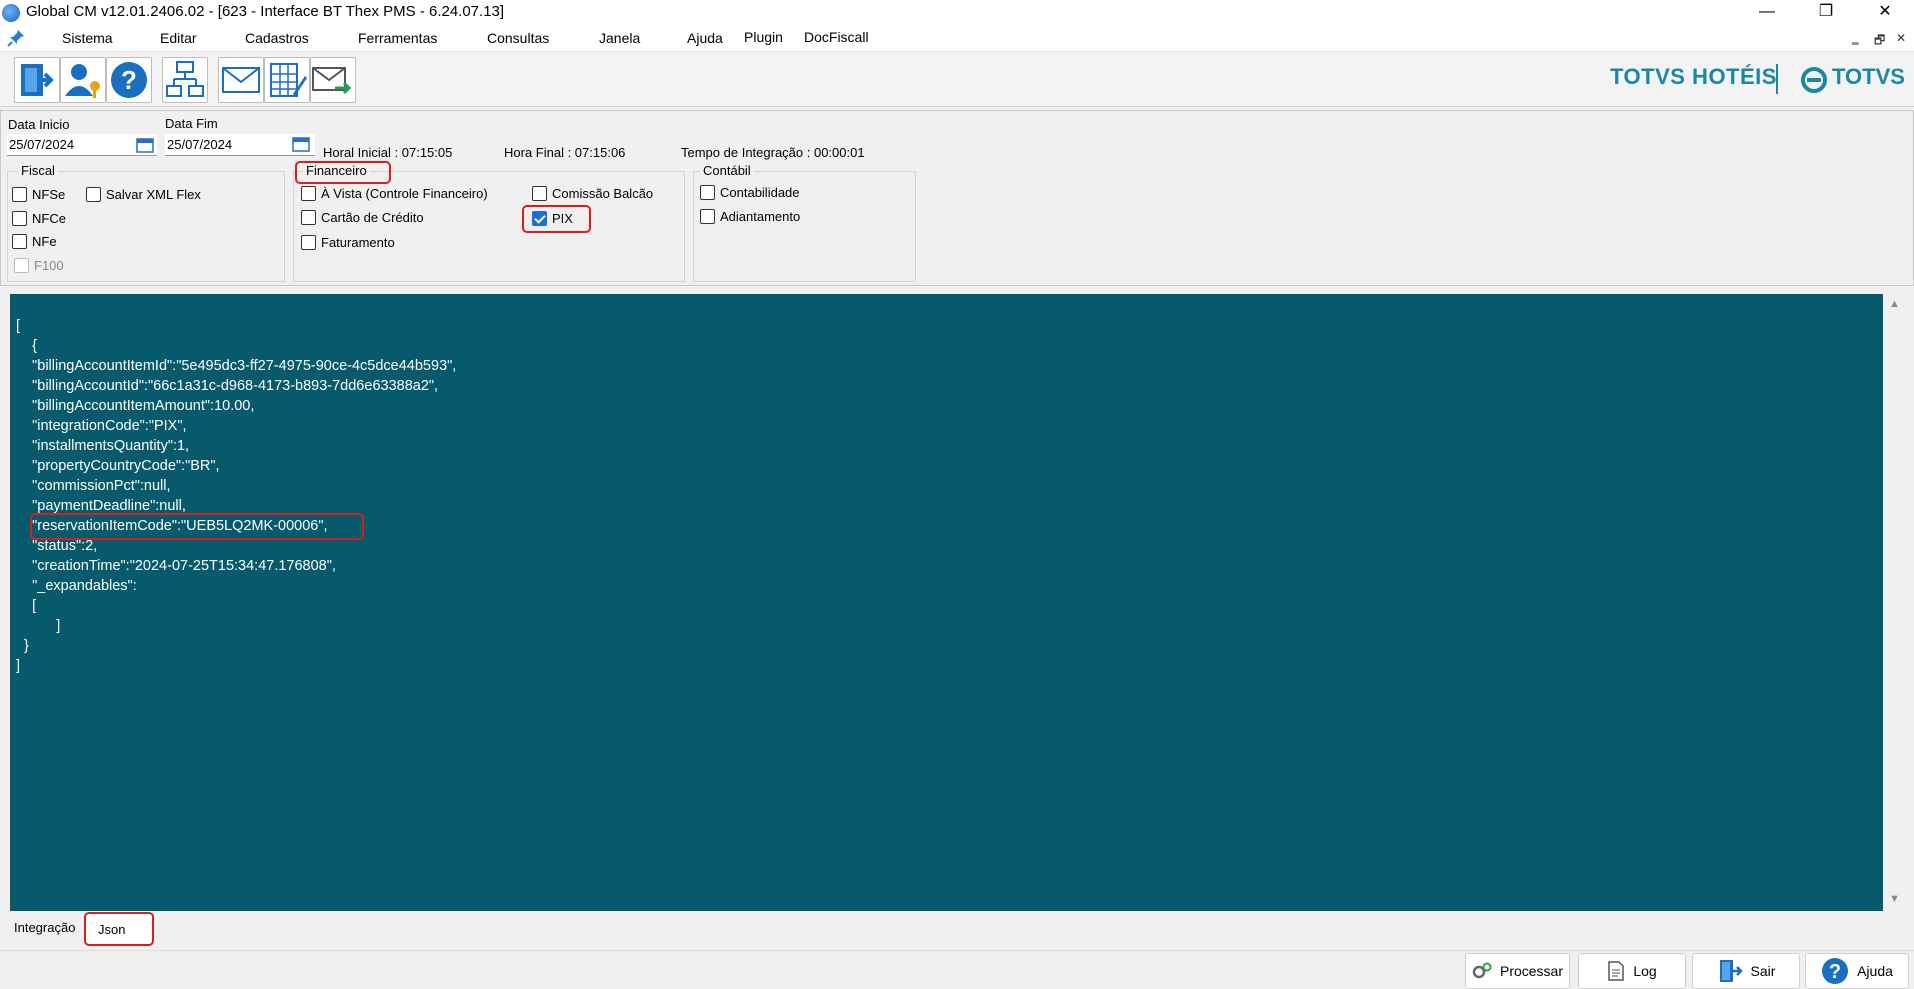  Describe the element at coordinates (1855, 38) in the screenshot. I see `mdi-minimize-button: ‗` at that location.